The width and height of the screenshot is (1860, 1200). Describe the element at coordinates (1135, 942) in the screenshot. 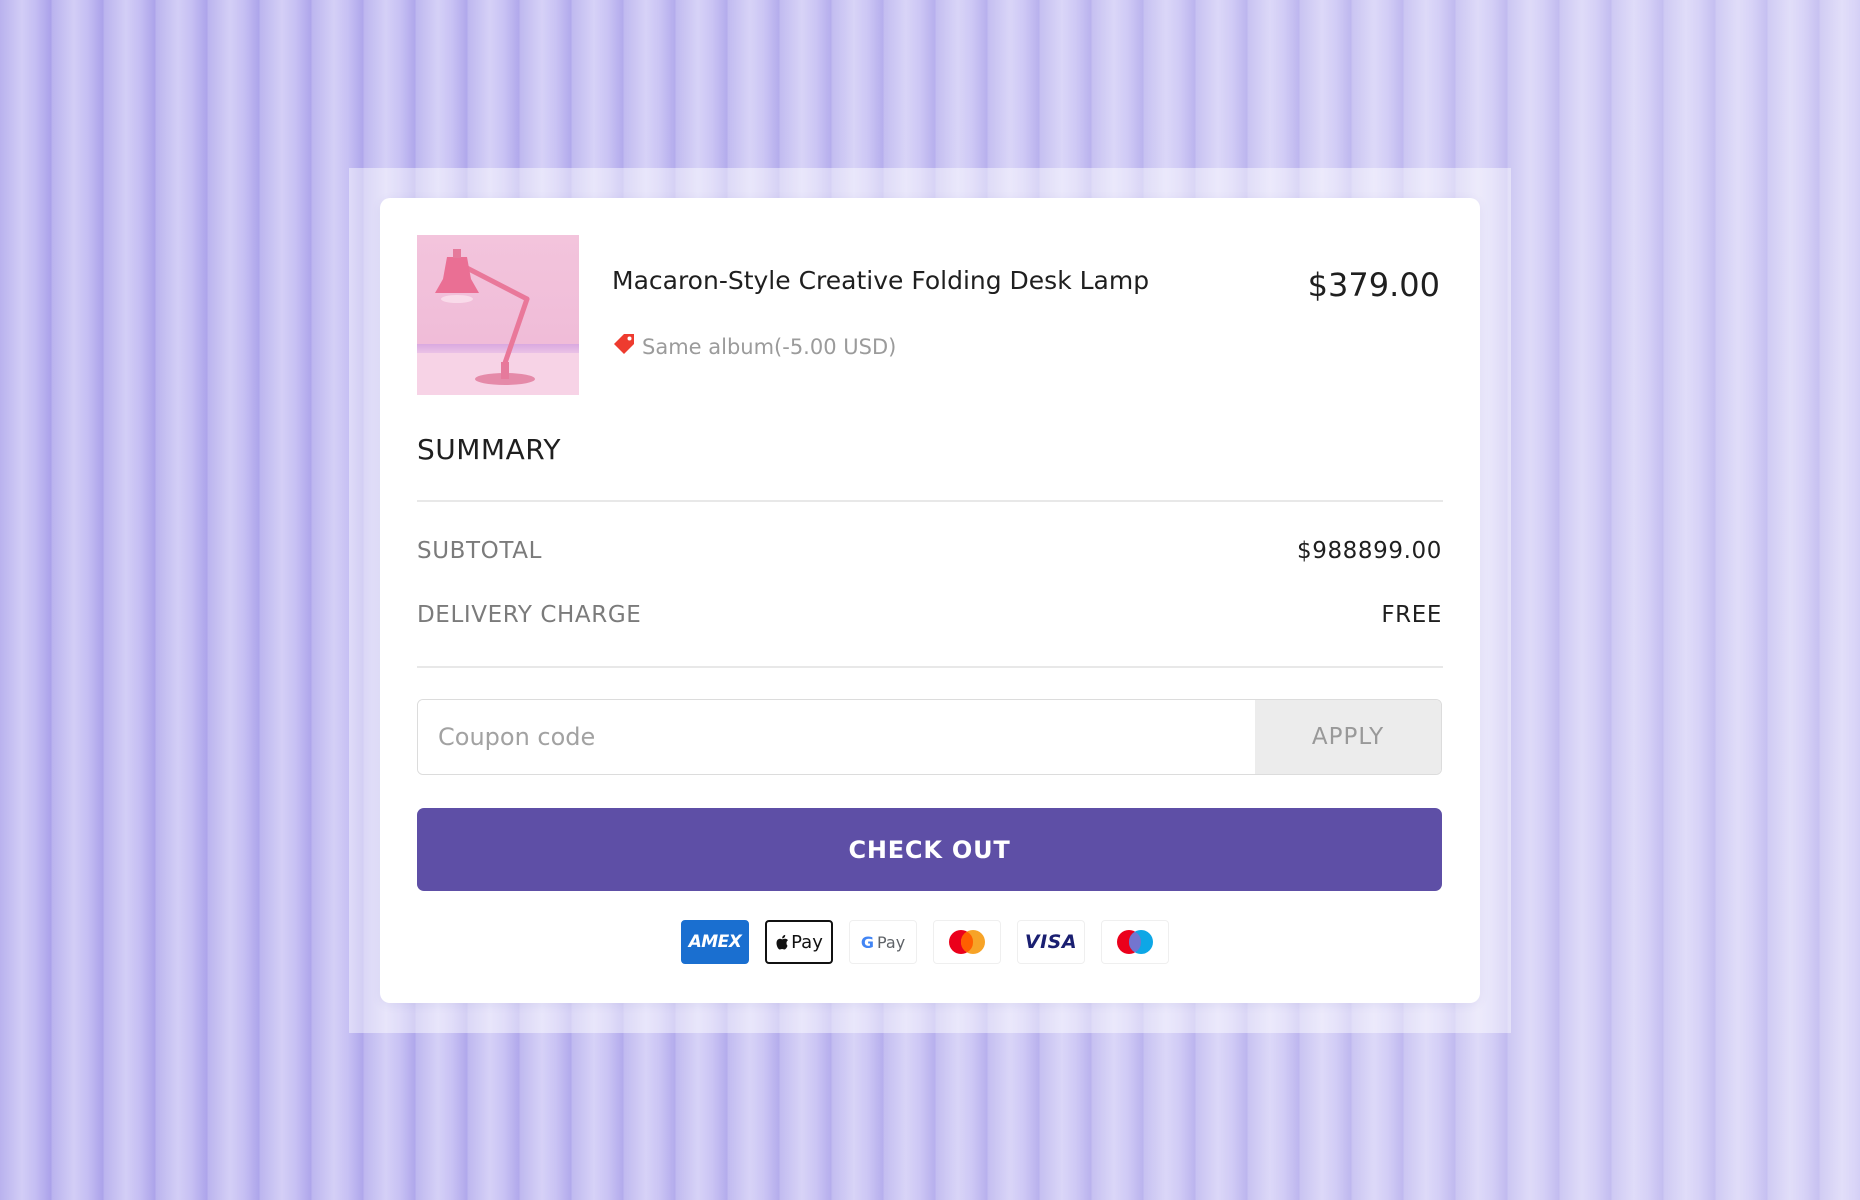

I see `maestro-icon` at that location.